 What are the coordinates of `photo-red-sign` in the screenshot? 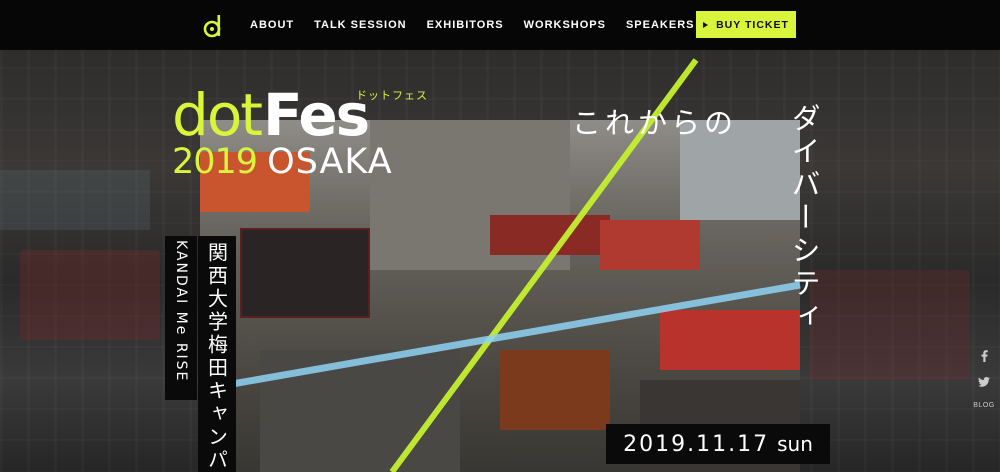 It's located at (550, 235).